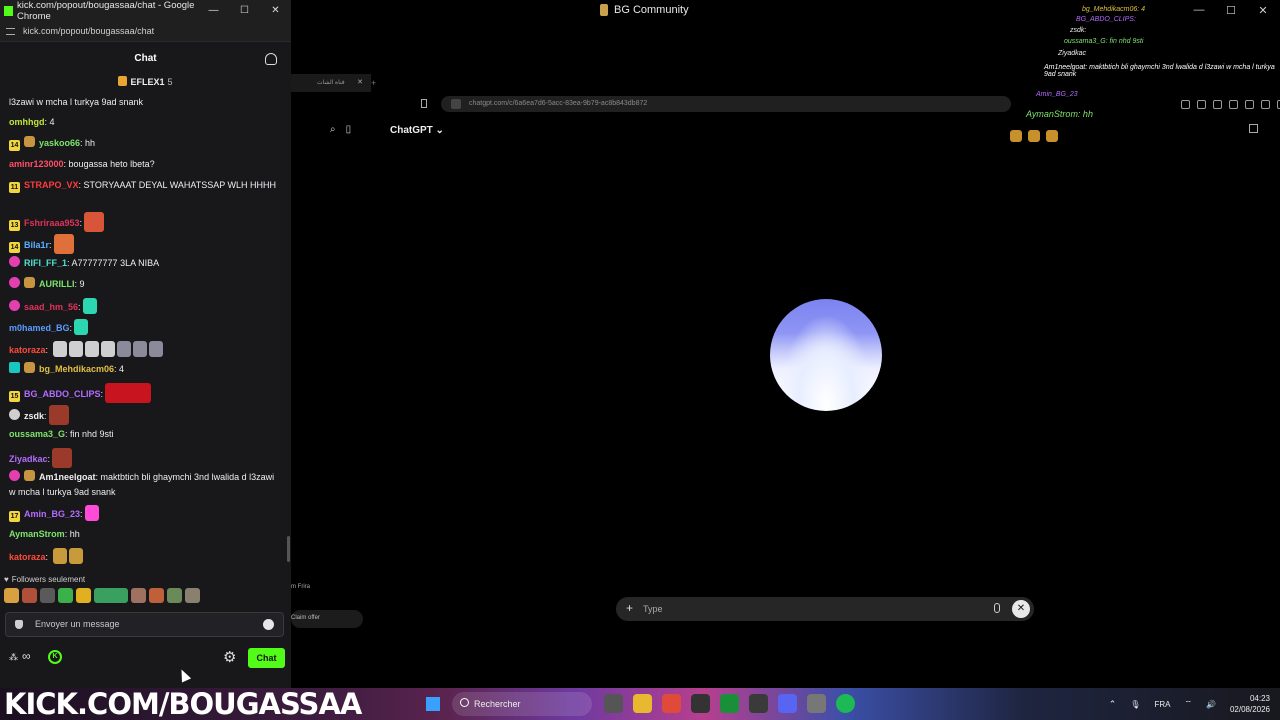  What do you see at coordinates (13, 657) in the screenshot?
I see `share-icon: ⁂` at bounding box center [13, 657].